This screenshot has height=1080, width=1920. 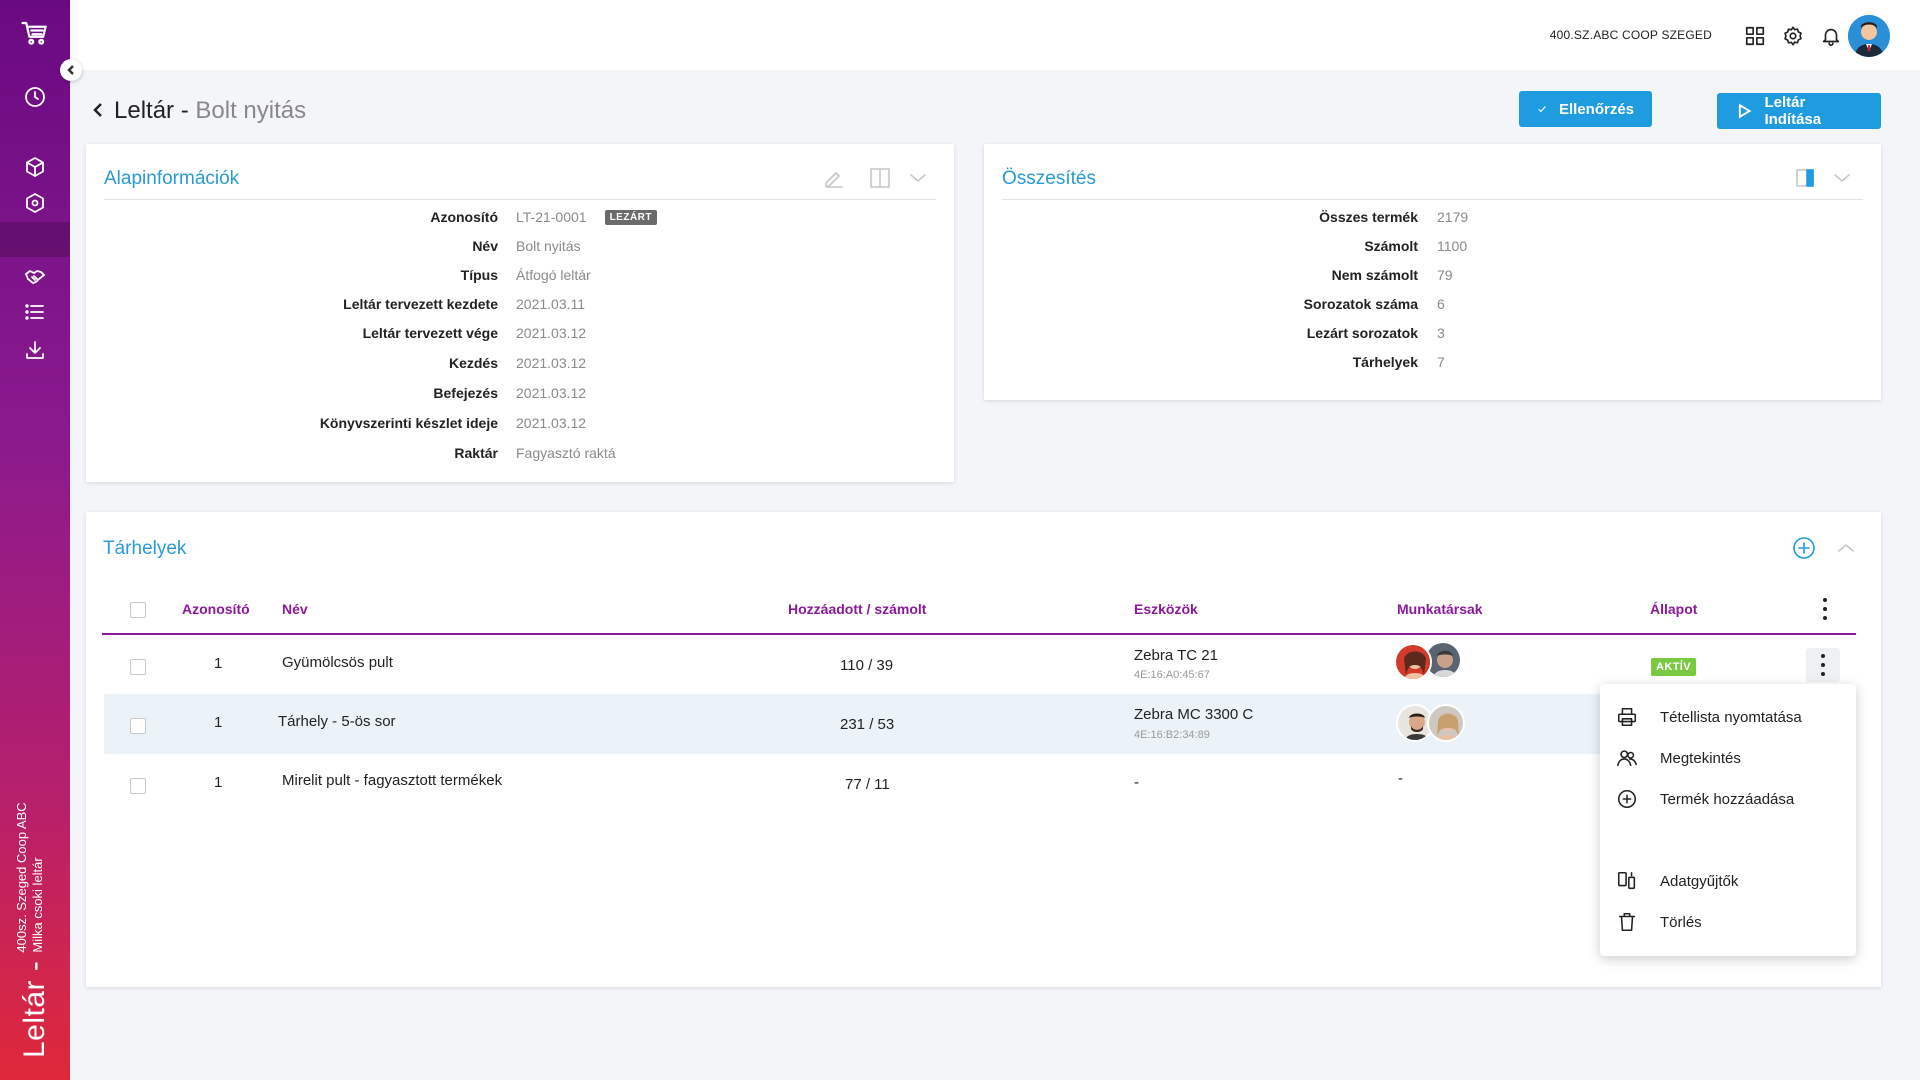 I want to click on sidebar-collapse-button, so click(x=71, y=70).